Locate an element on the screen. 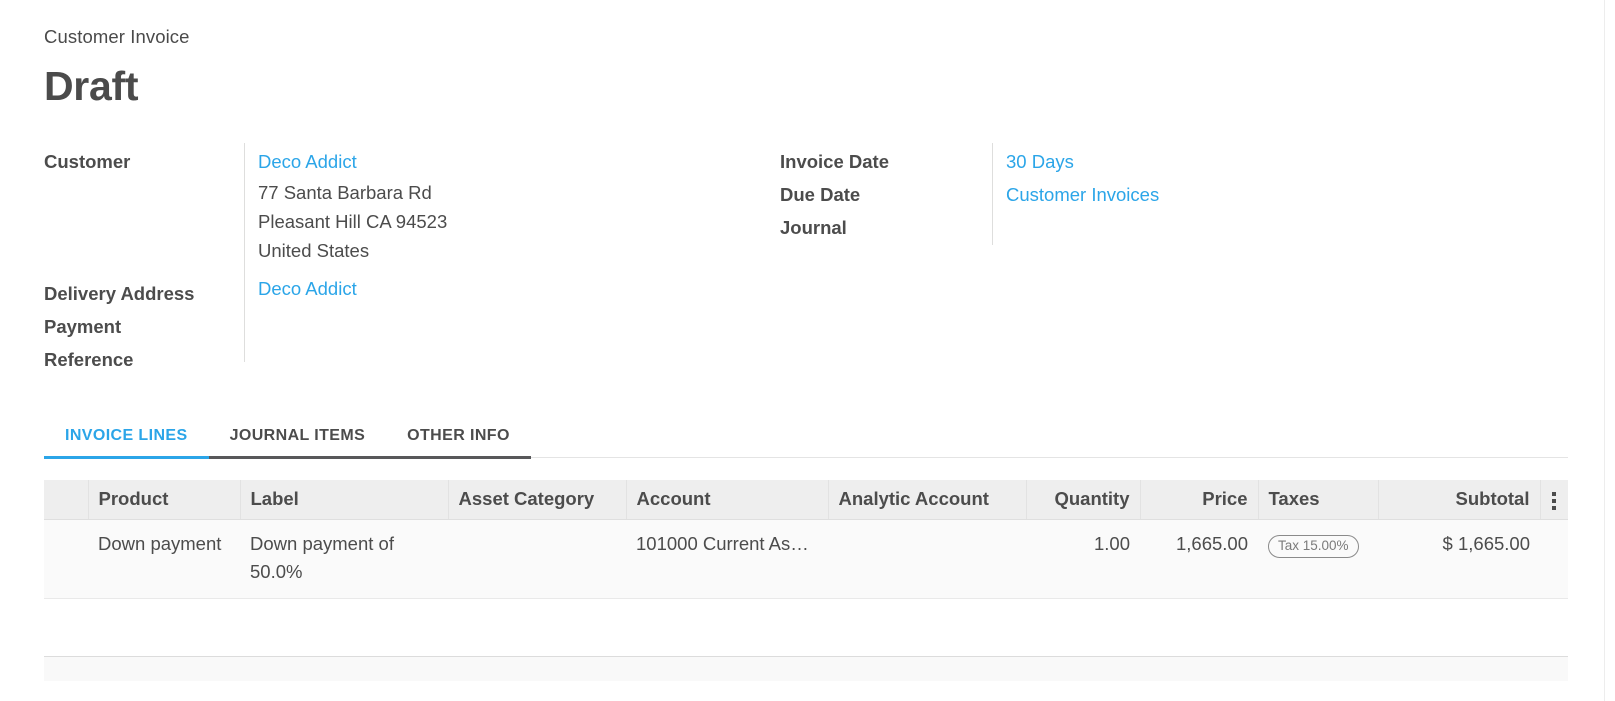 The height and width of the screenshot is (701, 1615). column-header-handle is located at coordinates (66, 500).